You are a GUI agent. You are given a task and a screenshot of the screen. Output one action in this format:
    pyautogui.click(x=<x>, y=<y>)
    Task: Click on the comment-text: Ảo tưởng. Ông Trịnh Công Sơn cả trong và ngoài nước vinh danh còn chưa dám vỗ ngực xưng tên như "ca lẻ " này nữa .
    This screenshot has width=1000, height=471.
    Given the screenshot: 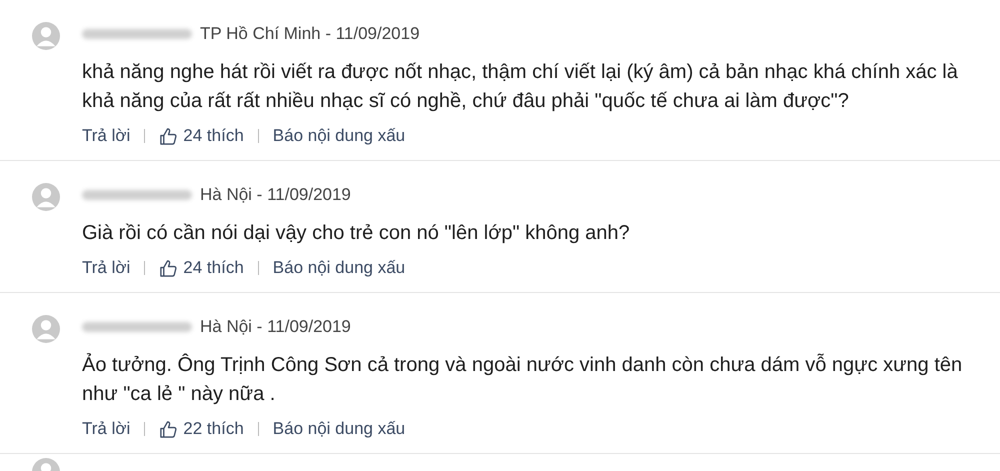 What is the action you would take?
    pyautogui.click(x=523, y=379)
    